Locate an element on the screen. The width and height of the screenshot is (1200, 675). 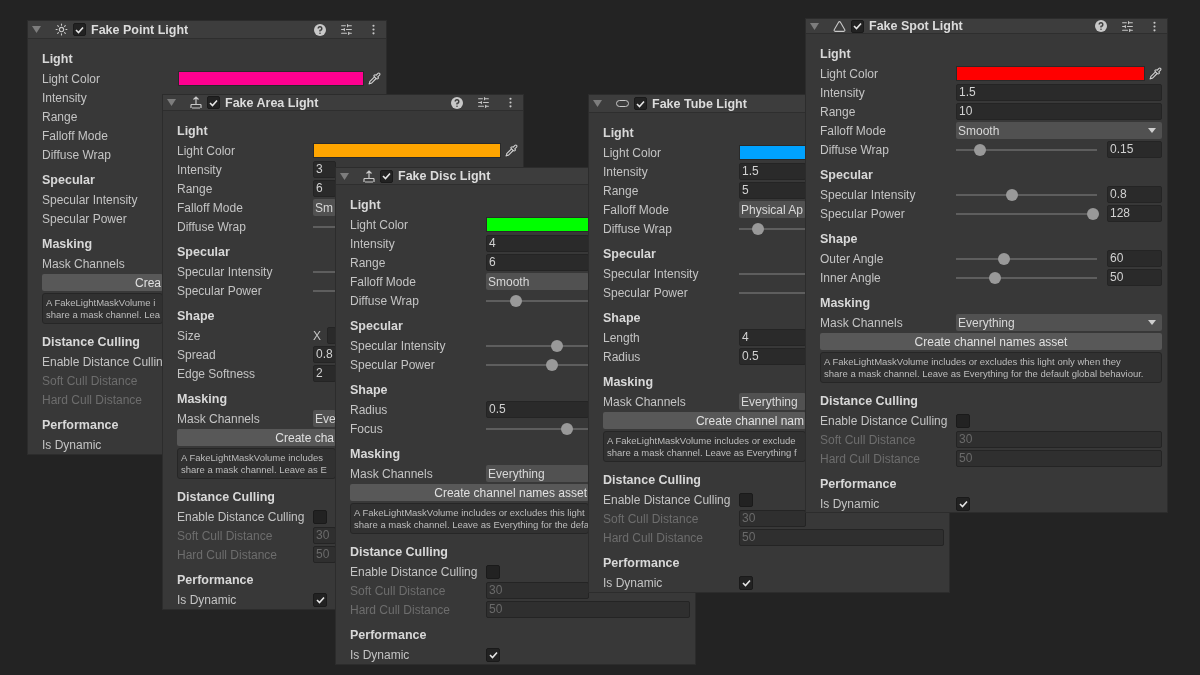
field-label: Length is located at coordinates (622, 337).